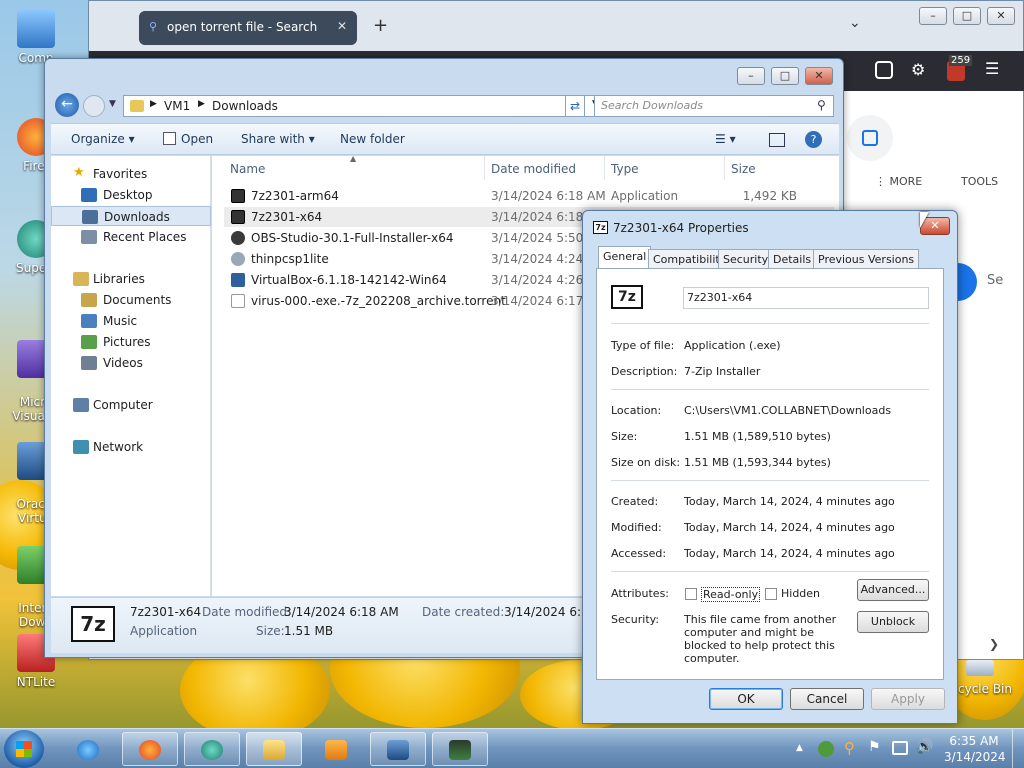 This screenshot has width=1024, height=768. Describe the element at coordinates (372, 139) in the screenshot. I see `new-folder-button: New folder` at that location.